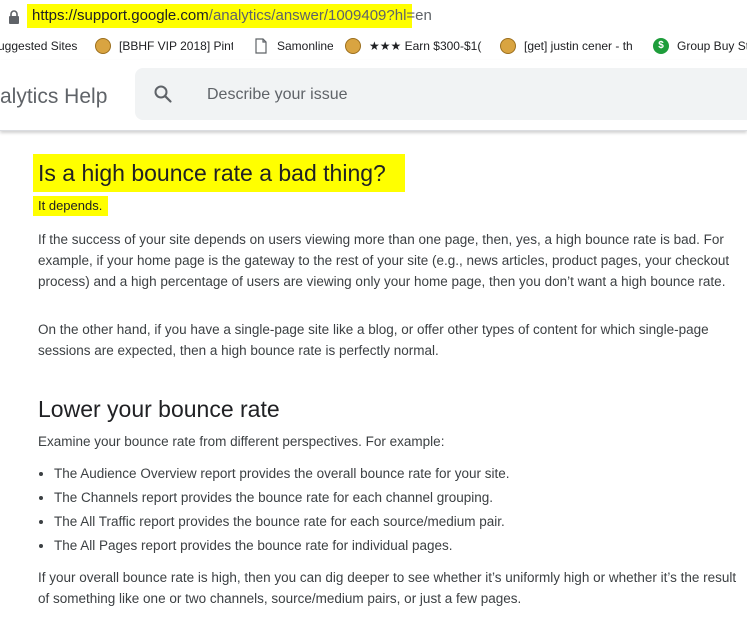 This screenshot has height=617, width=747. Describe the element at coordinates (305, 46) in the screenshot. I see `bookmark-label: Samonline` at that location.